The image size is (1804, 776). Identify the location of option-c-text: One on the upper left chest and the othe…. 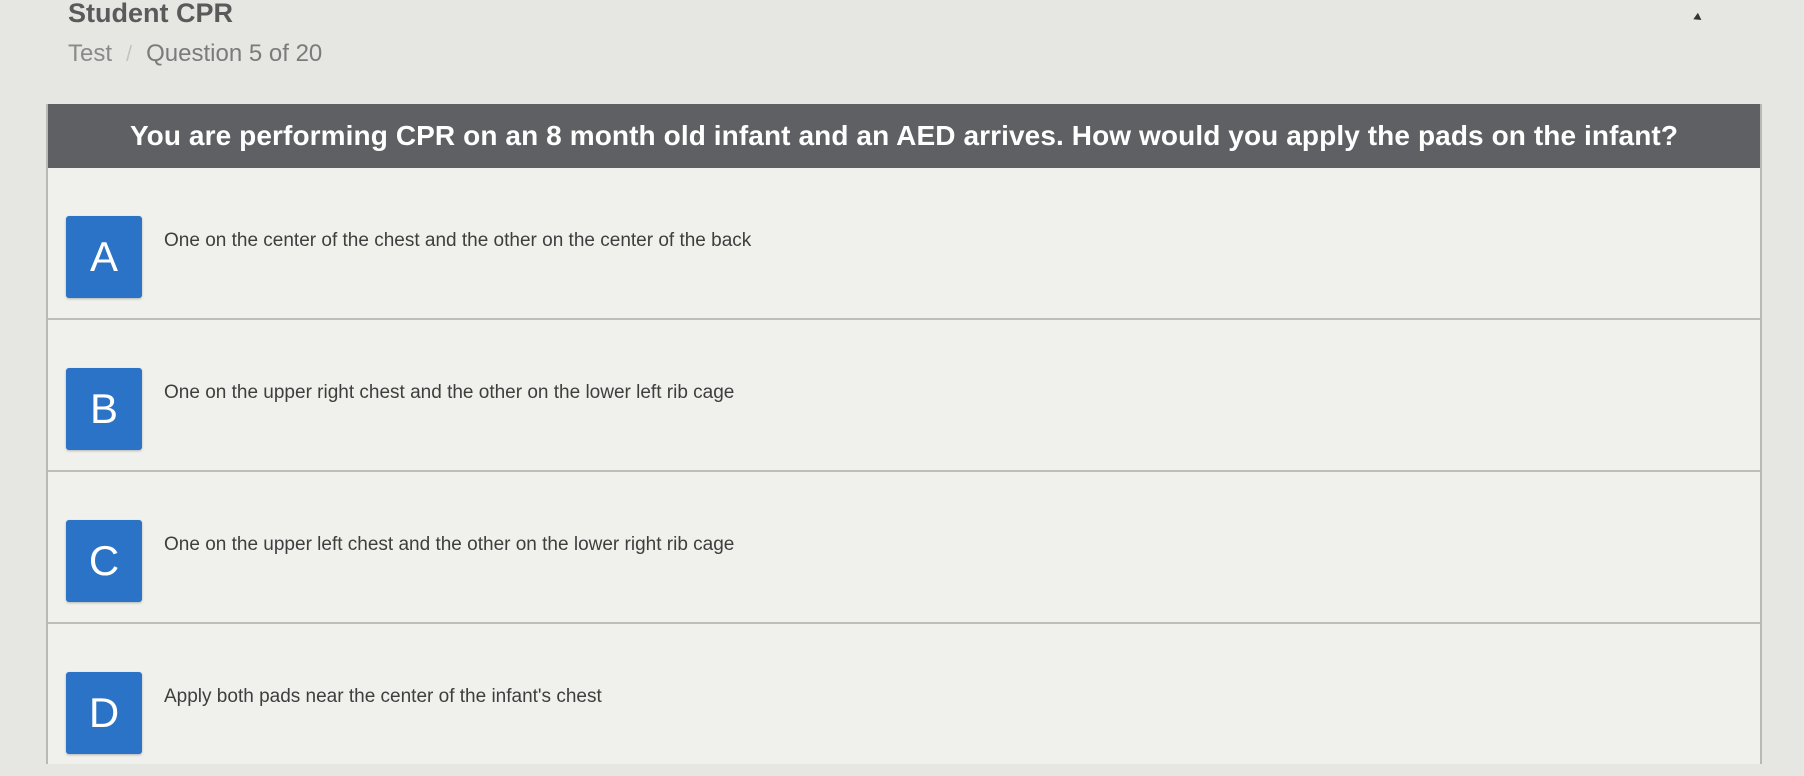
(449, 545).